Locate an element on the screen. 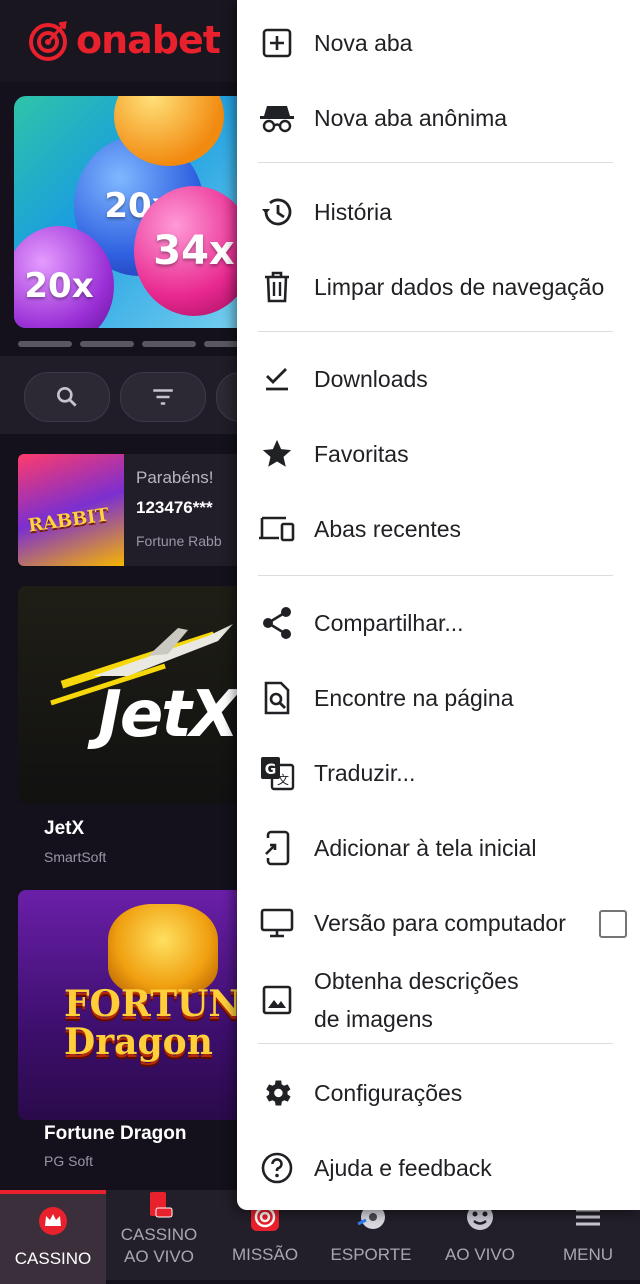 This screenshot has width=640, height=1284. menu-item-label-line: Obtenha descrições is located at coordinates (416, 981).